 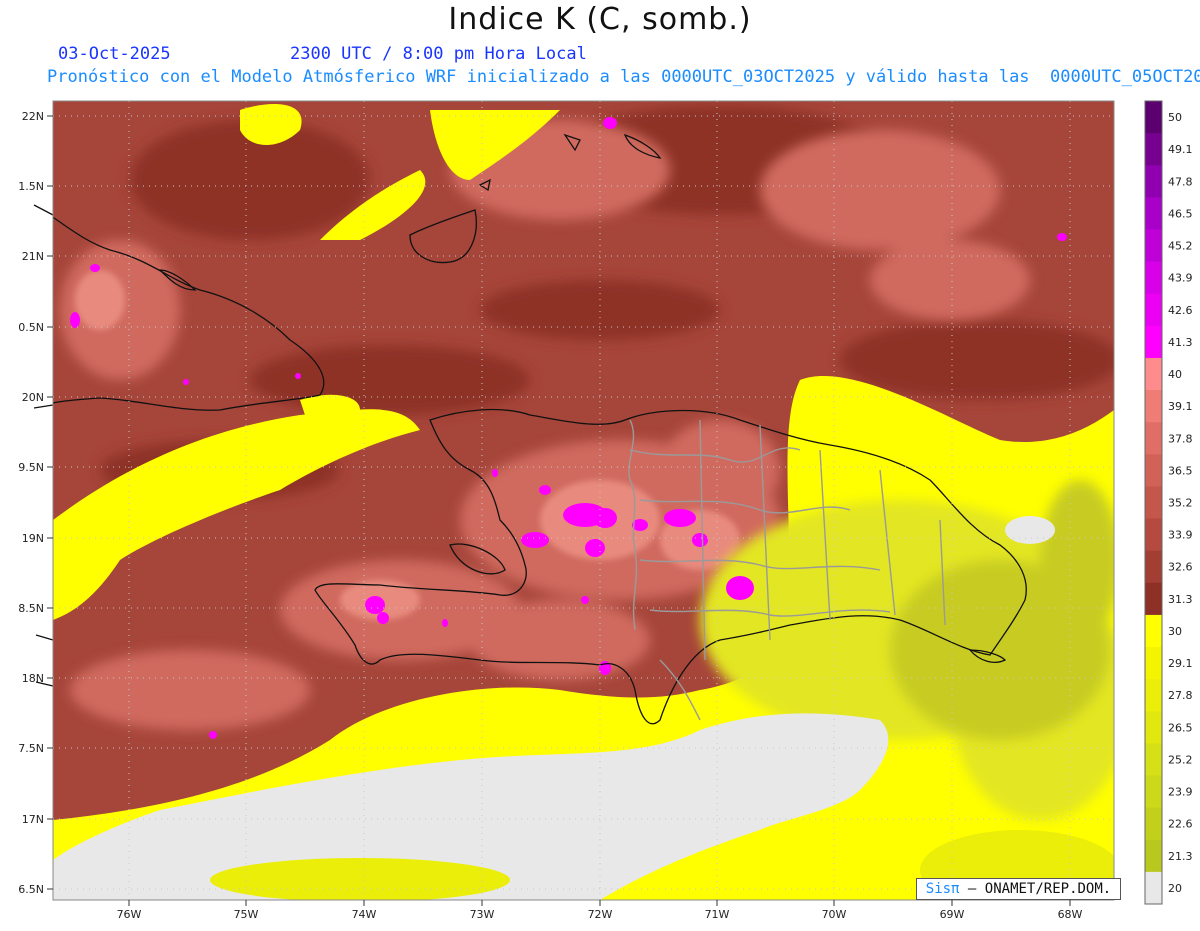 I want to click on colorbar-label: 32.6, so click(x=1180, y=567).